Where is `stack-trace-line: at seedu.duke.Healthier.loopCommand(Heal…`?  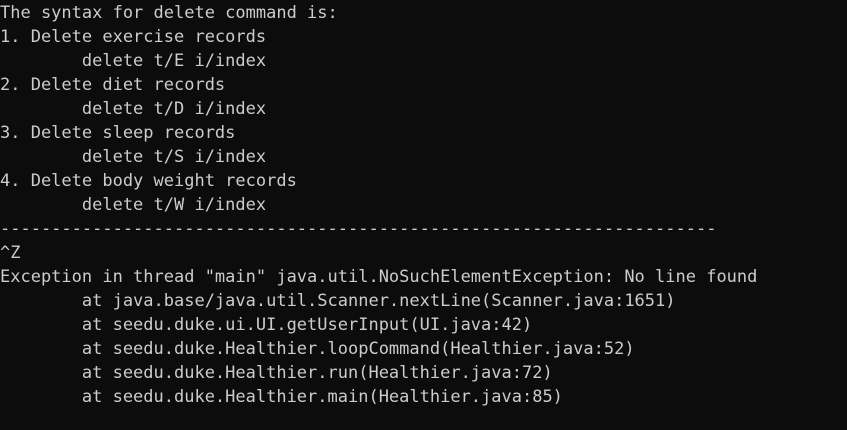
stack-trace-line: at seedu.duke.Healthier.loopCommand(Heal… is located at coordinates (317, 349).